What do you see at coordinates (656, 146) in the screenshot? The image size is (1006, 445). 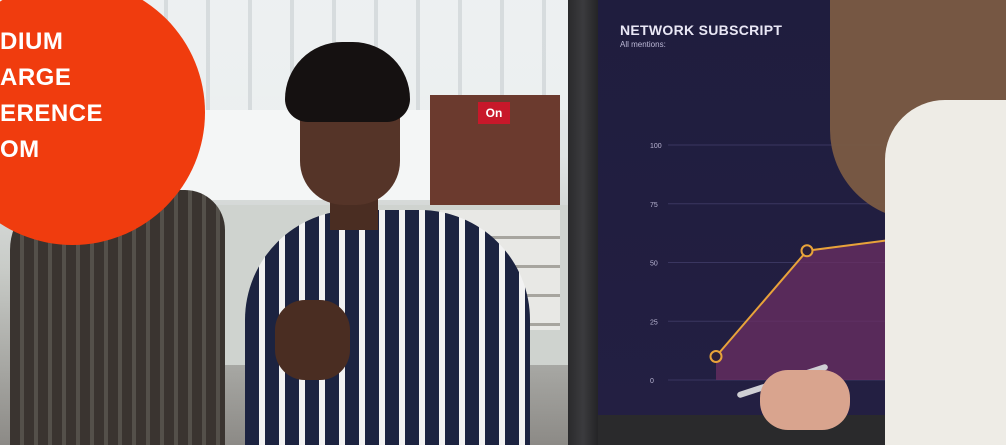 I see `y-tick-label: 100` at bounding box center [656, 146].